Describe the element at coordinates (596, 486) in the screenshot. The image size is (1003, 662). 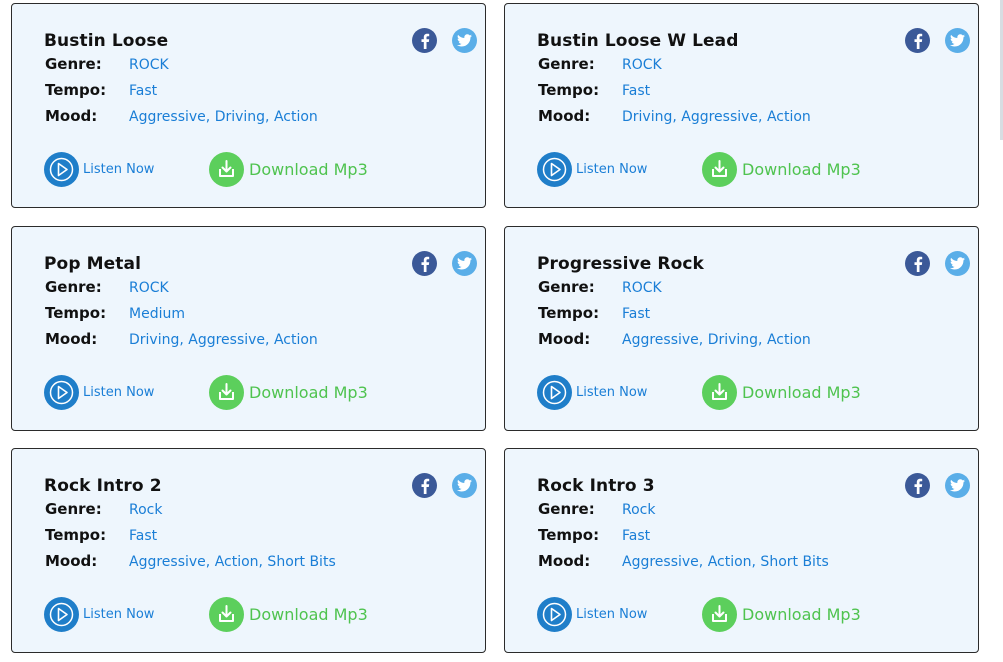
I see `track-title: Rock Intro 3` at that location.